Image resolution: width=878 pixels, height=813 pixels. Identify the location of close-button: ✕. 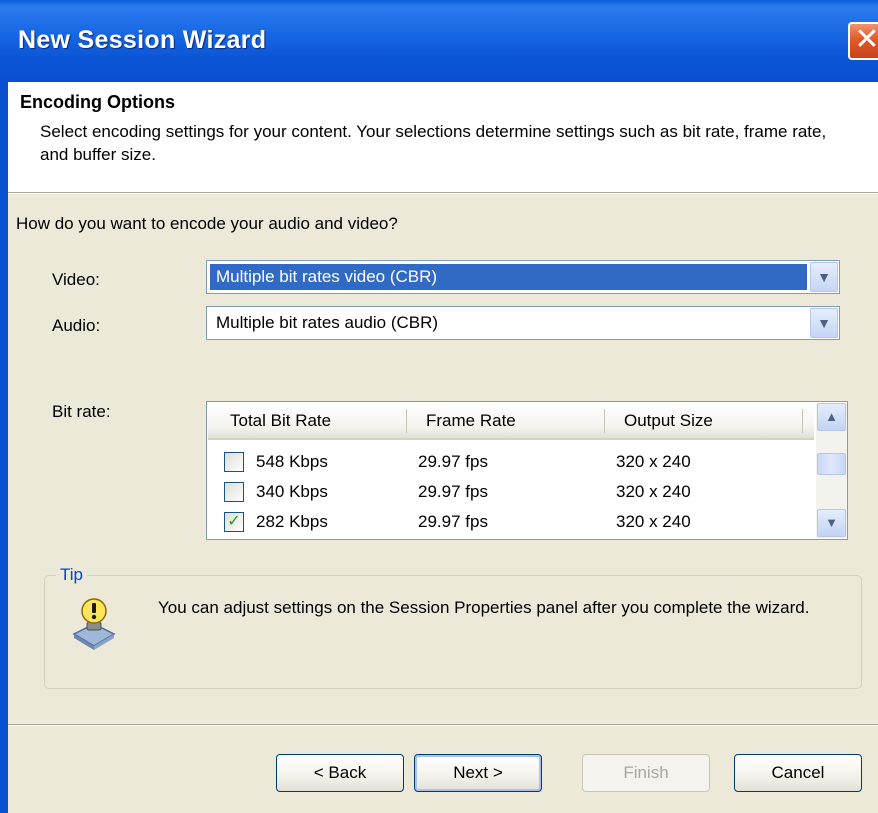
(863, 41).